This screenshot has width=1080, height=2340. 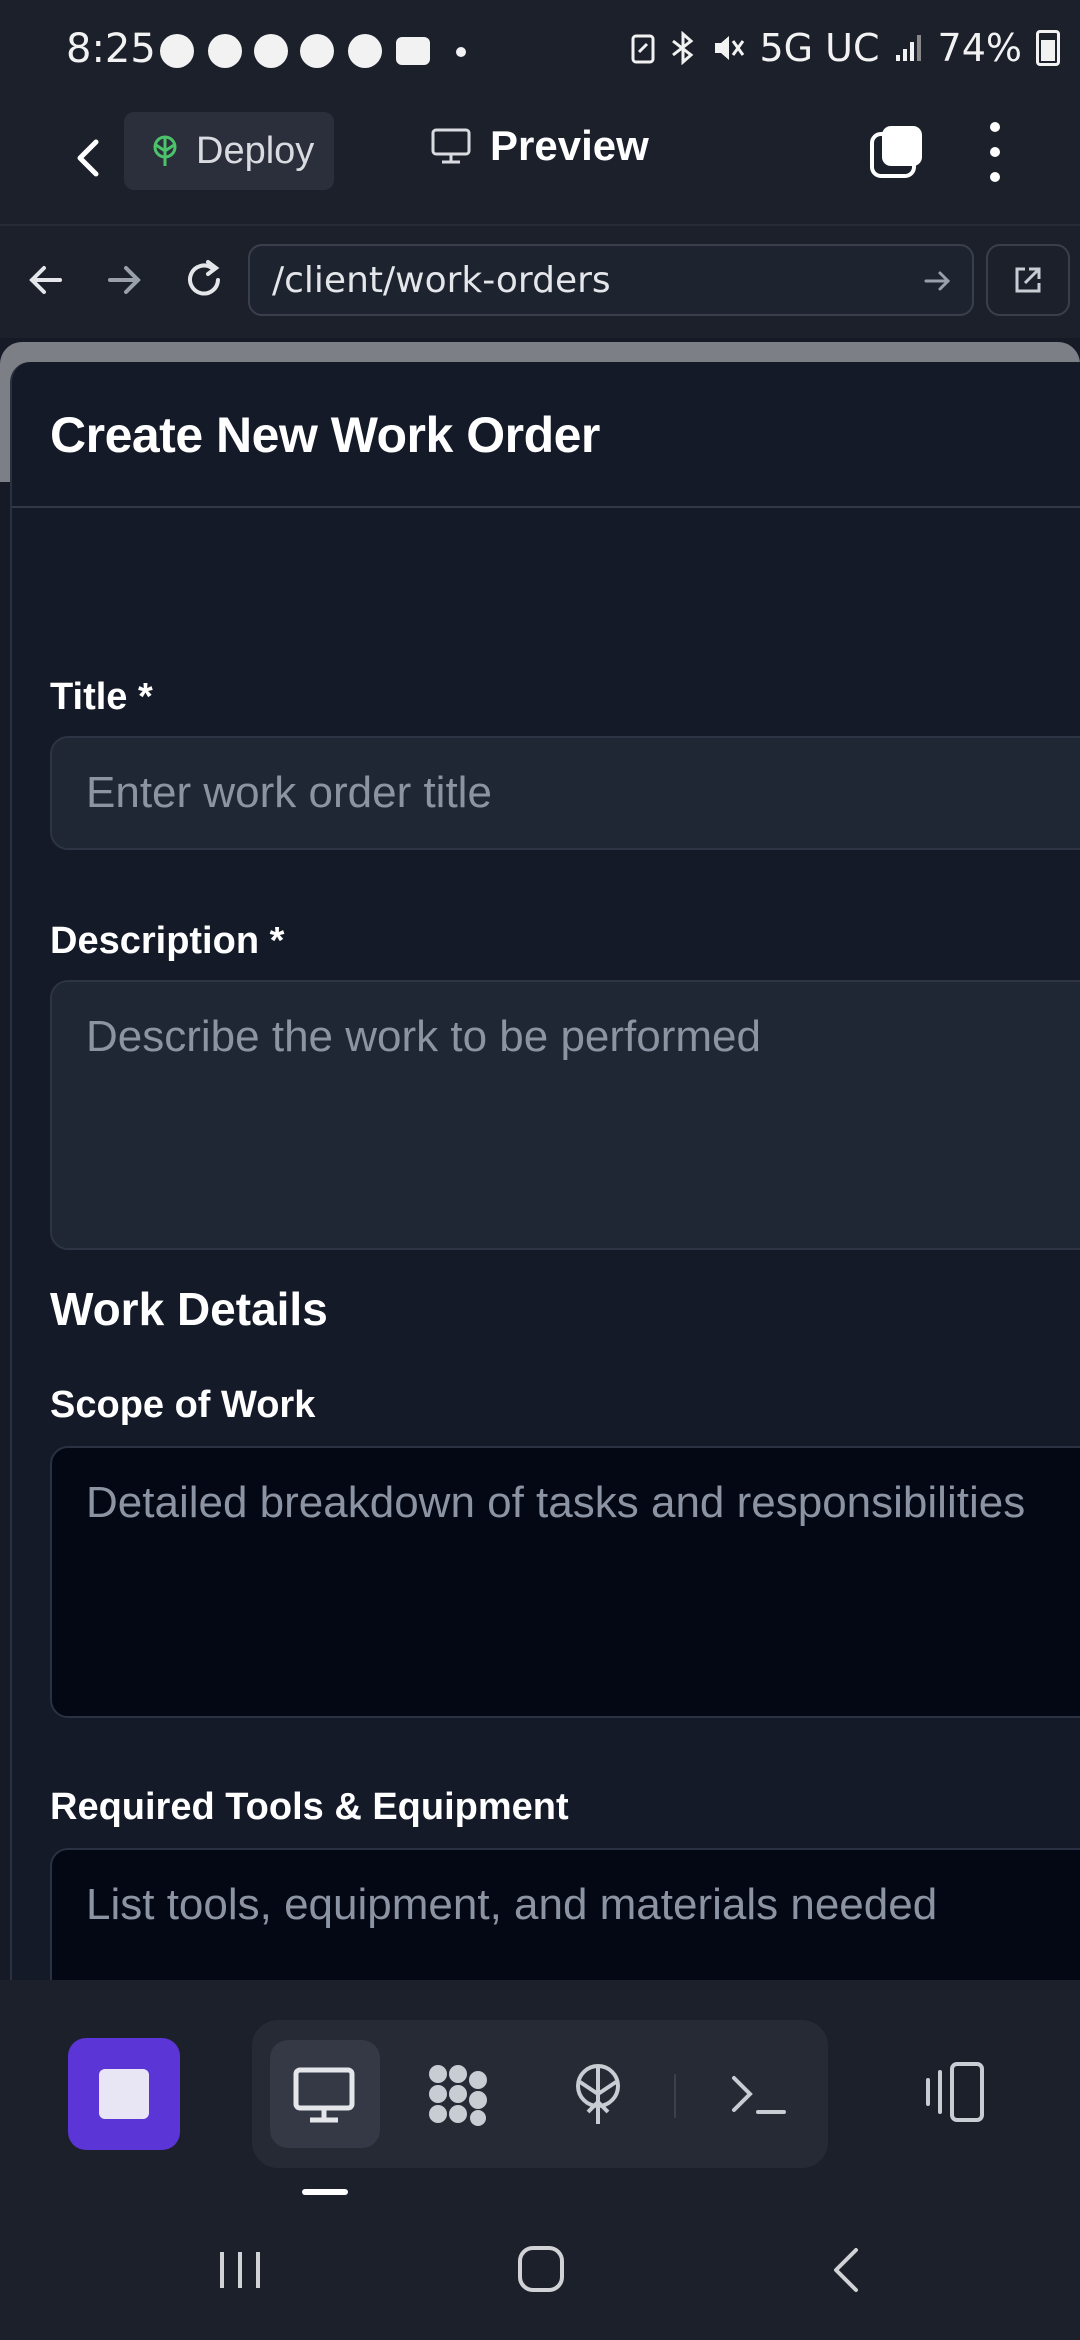 What do you see at coordinates (189, 1309) in the screenshot?
I see `work-details-heading: Work Details` at bounding box center [189, 1309].